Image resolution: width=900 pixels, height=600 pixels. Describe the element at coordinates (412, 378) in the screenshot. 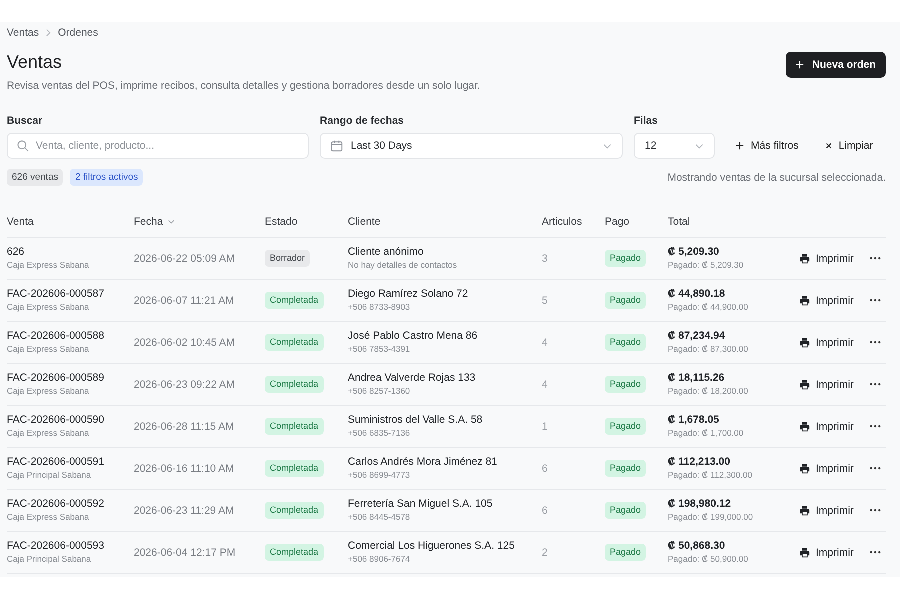

I see `client-name: Andrea Valverde Rojas 133` at that location.